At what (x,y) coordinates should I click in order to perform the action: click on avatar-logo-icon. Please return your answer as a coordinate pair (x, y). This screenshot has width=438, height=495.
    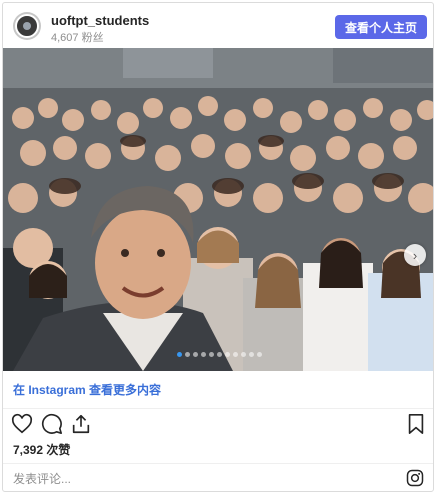
    Looking at the image, I should click on (27, 26).